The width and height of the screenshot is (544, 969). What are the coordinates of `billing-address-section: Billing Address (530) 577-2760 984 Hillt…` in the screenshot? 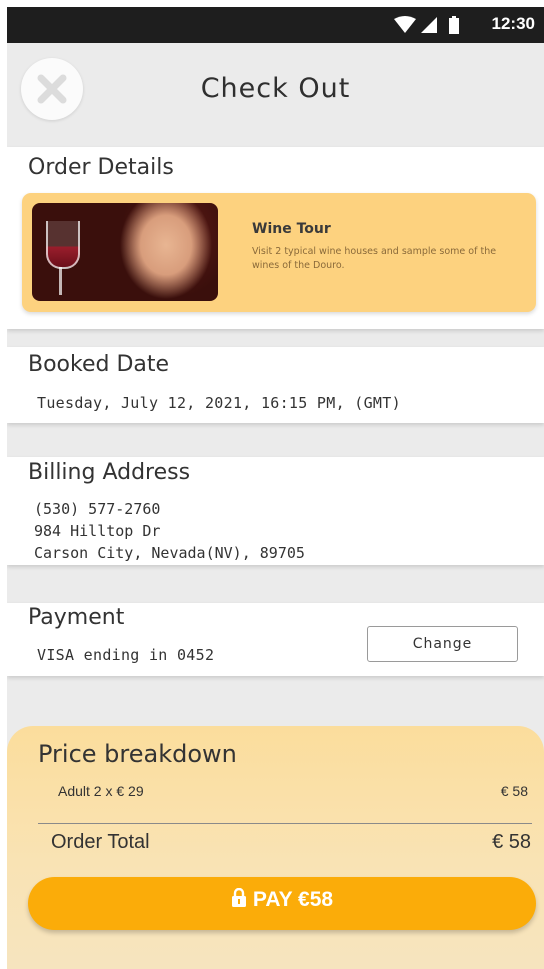 It's located at (275, 511).